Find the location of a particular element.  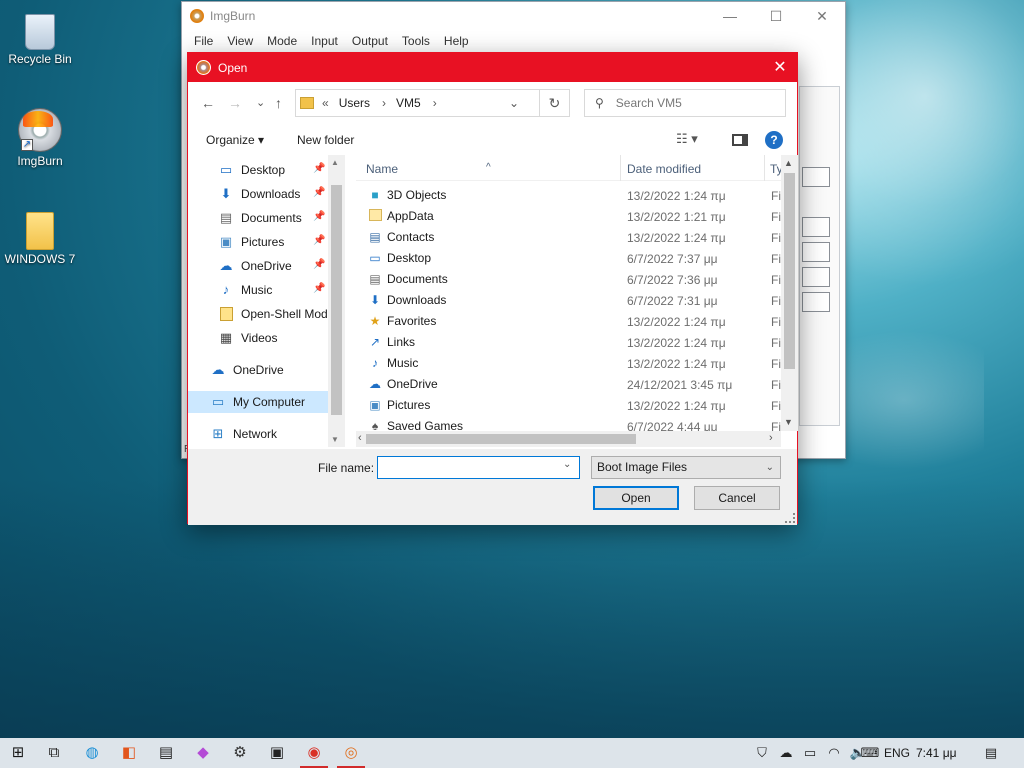

new-folder-button: New folder is located at coordinates (325, 140).